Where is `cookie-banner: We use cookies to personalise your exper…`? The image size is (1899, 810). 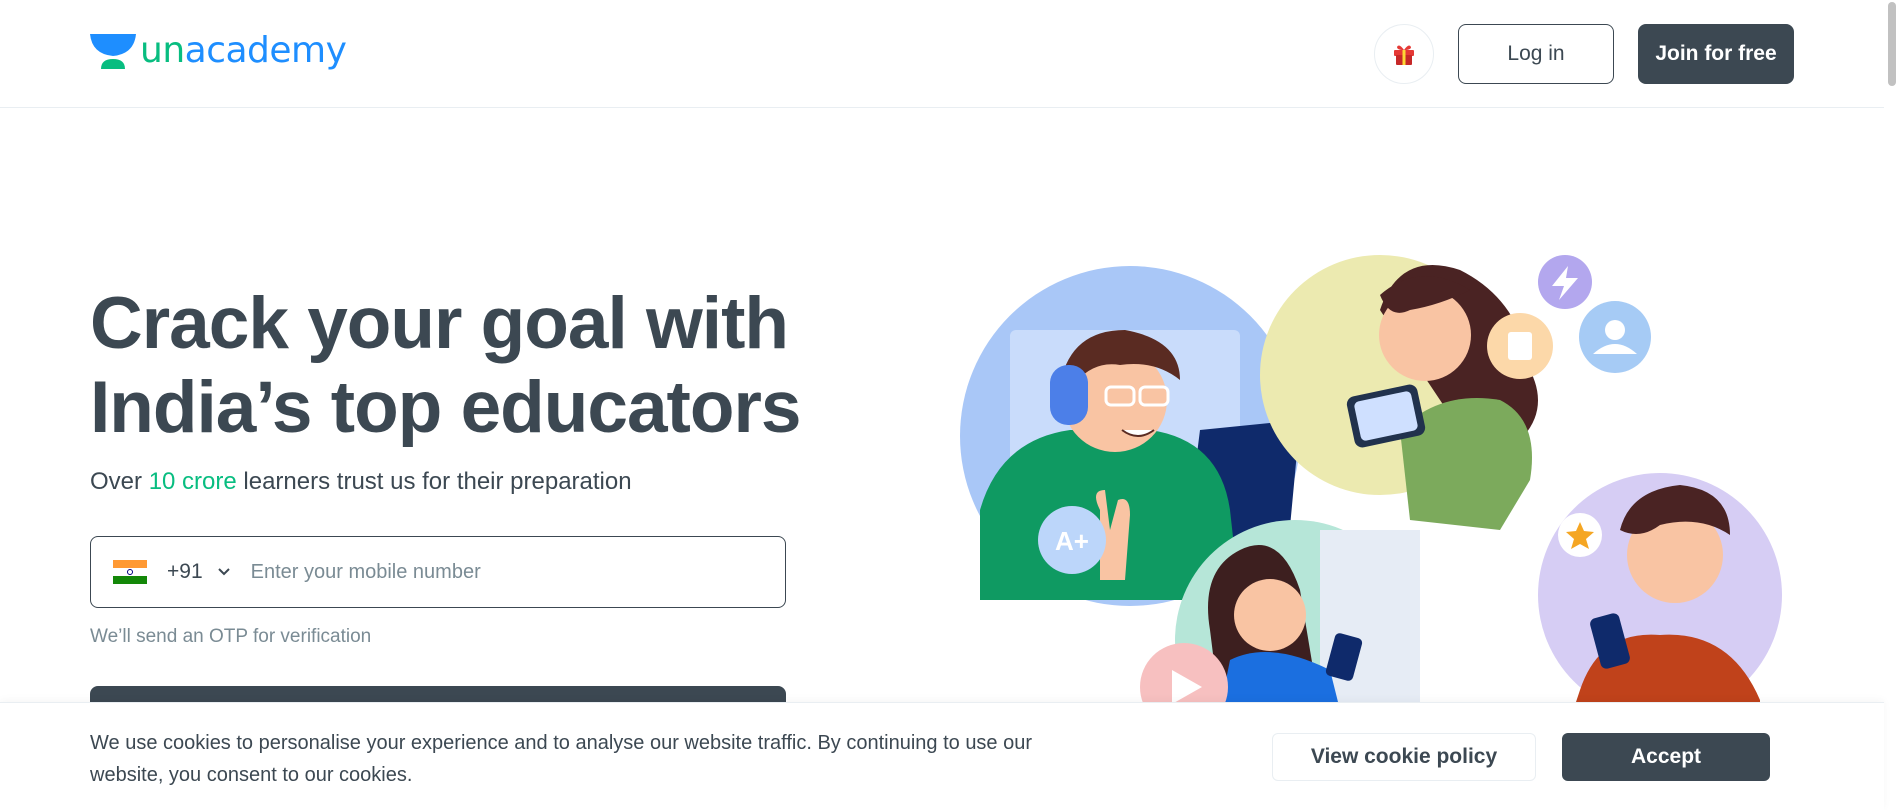 cookie-banner: We use cookies to personalise your exper… is located at coordinates (942, 756).